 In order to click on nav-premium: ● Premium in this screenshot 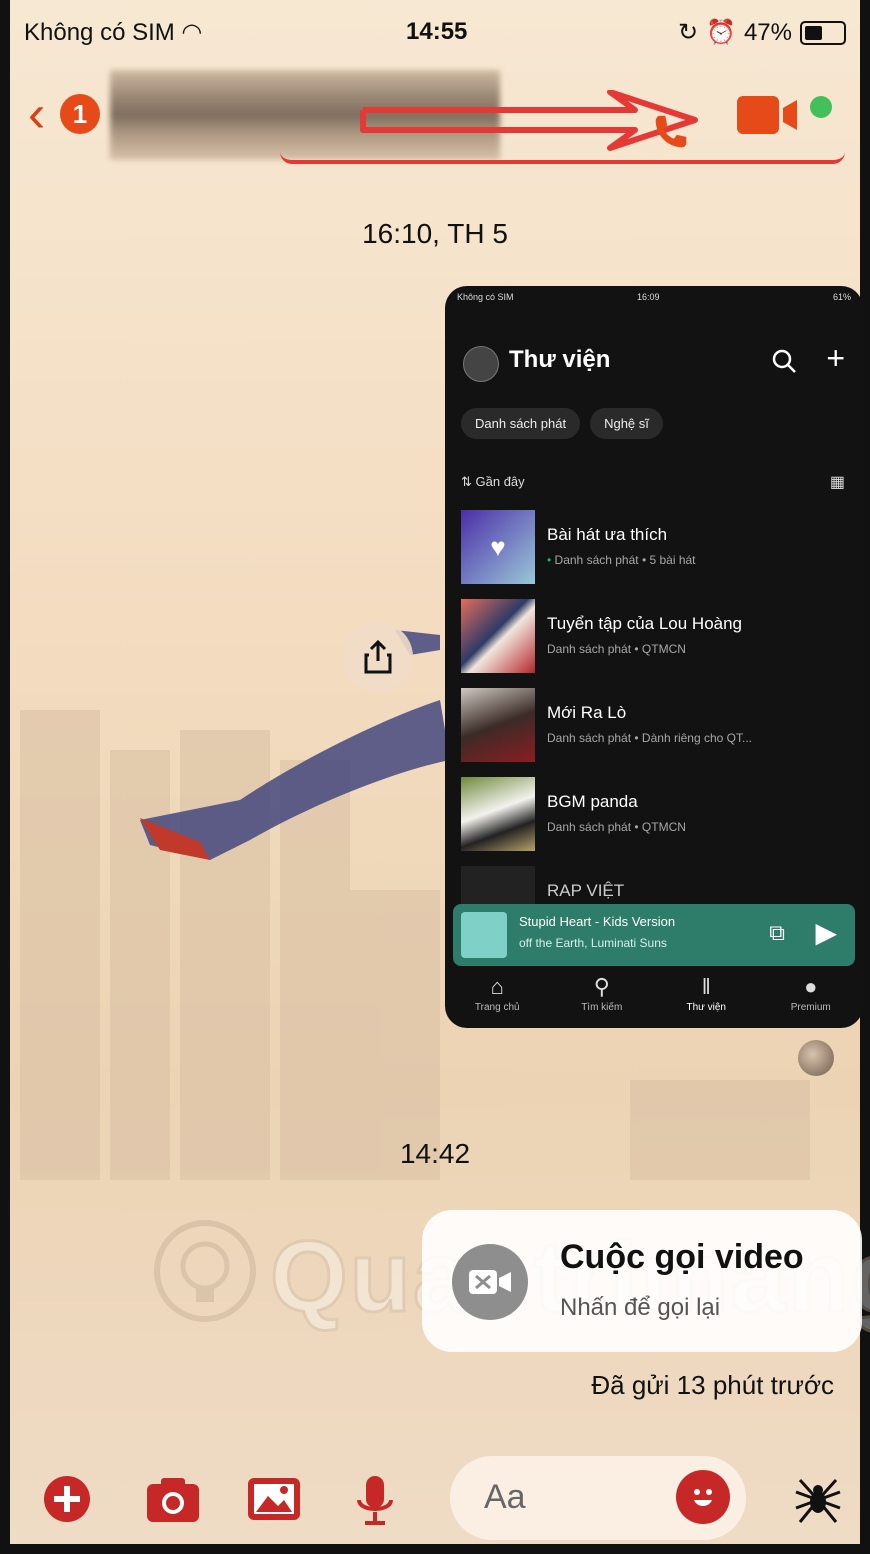, I will do `click(811, 998)`.